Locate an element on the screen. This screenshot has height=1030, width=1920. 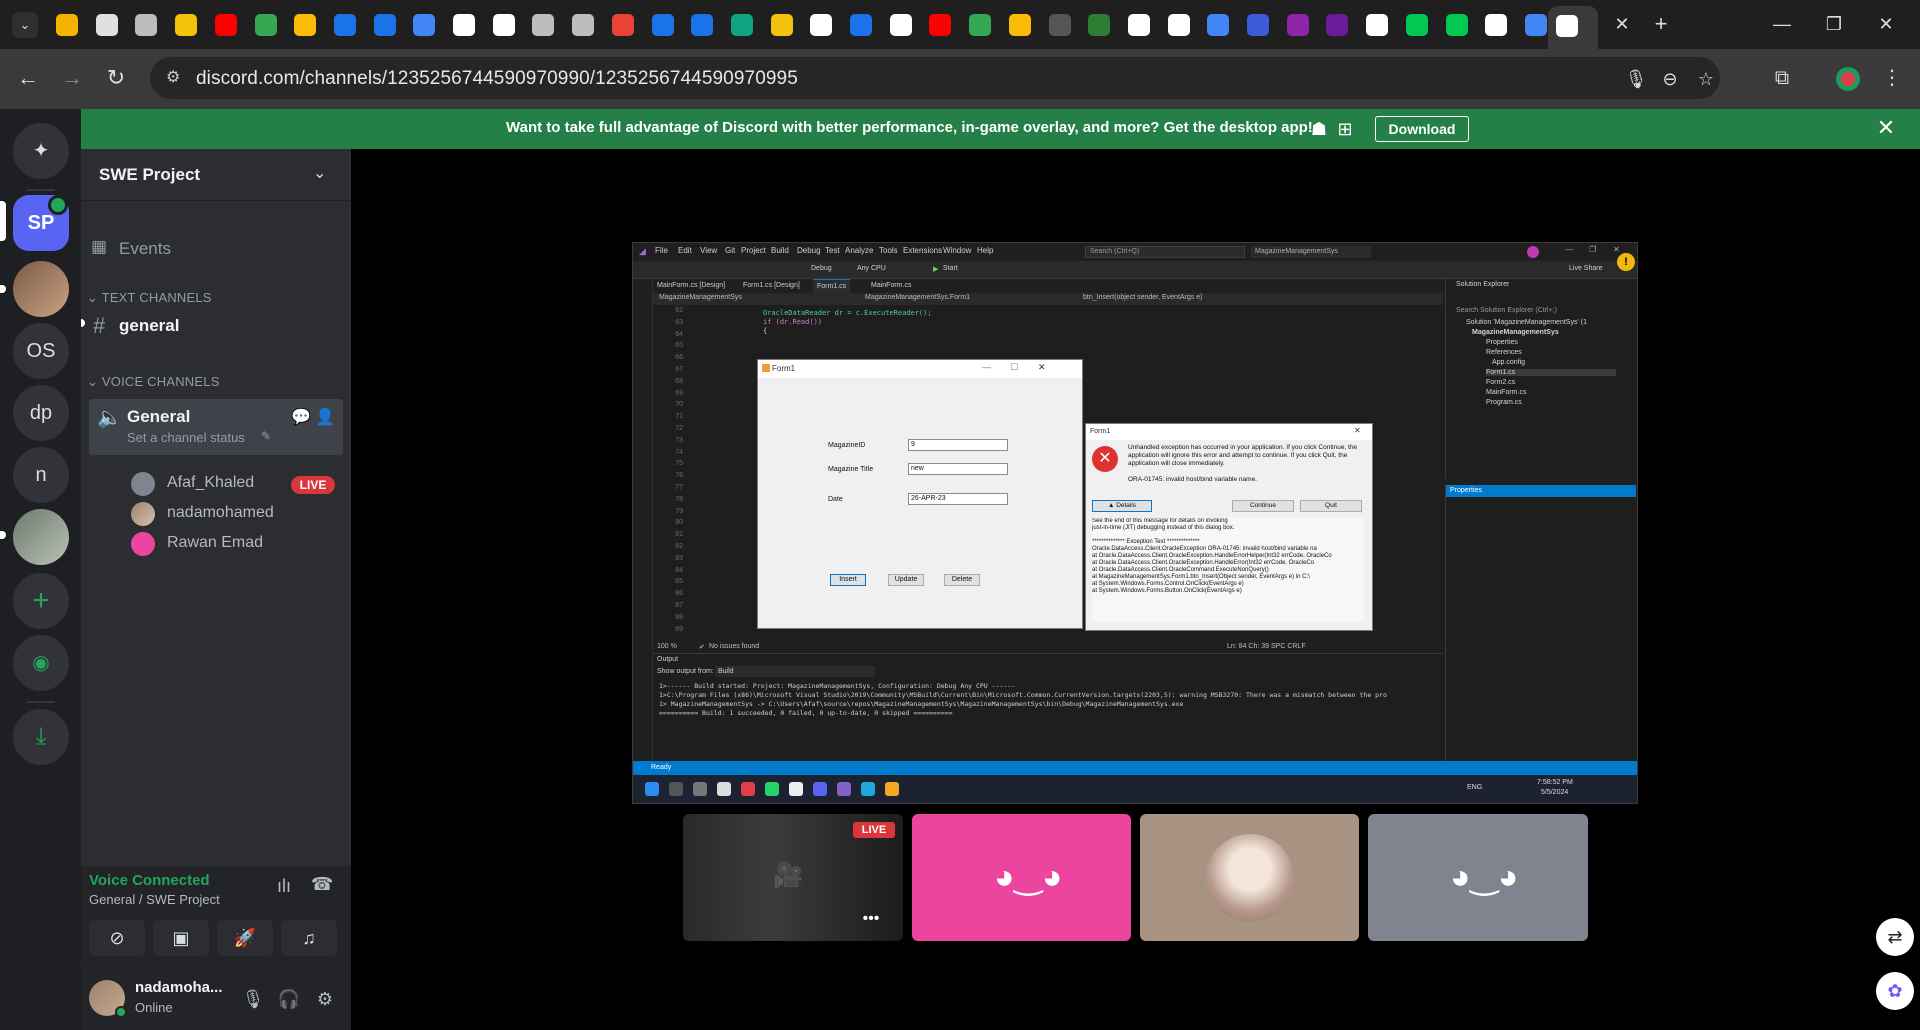
minimize-icon: — is located at coordinates (986, 367).